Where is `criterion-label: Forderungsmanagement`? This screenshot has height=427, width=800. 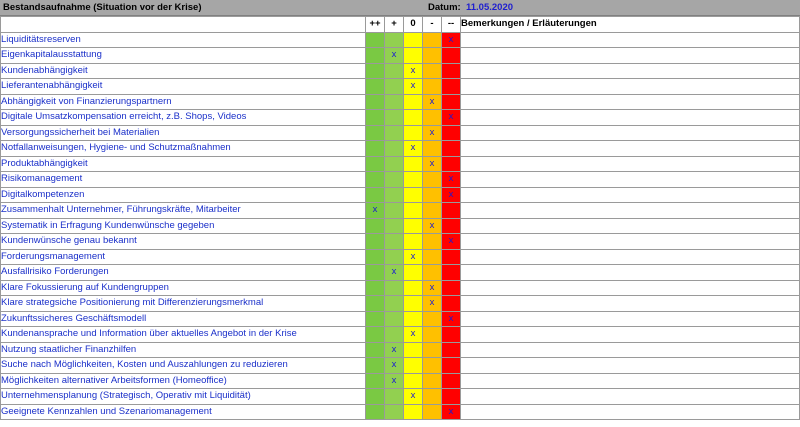 criterion-label: Forderungsmanagement is located at coordinates (183, 256).